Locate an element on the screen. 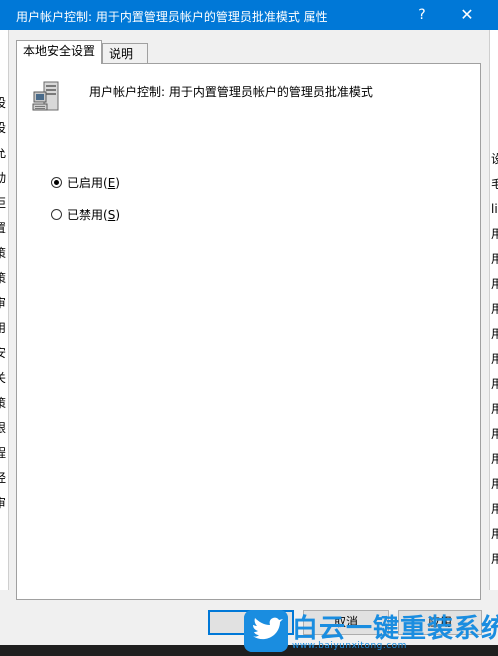  watermark: 白云一键重装系统 www.baiyunxitong.com is located at coordinates (371, 633).